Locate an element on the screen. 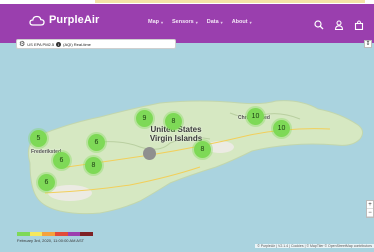 The height and width of the screenshot is (252, 374). sensor-type-label: US EPA PM2.5 is located at coordinates (41, 44).